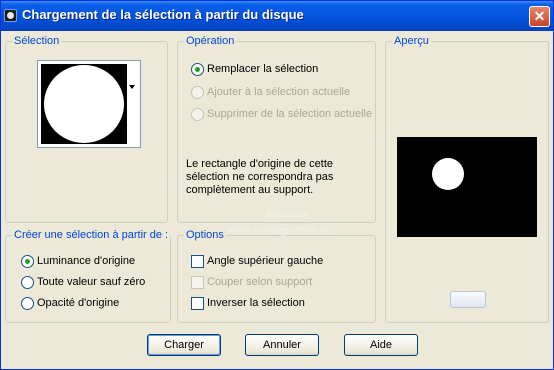  I want to click on radio-luminance-label: Luminance d'origine, so click(86, 261).